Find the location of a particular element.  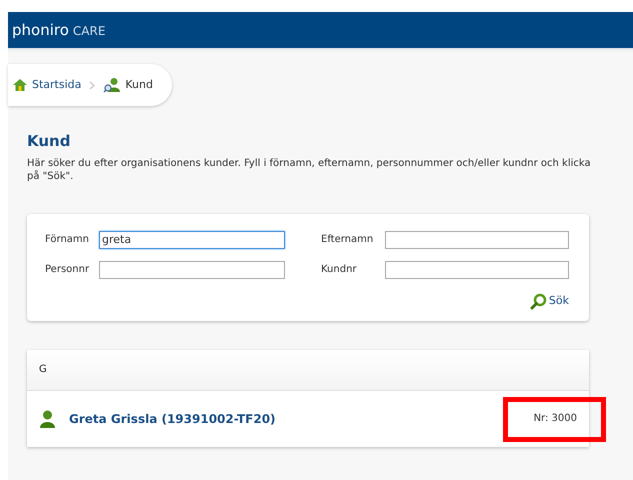

breadcrumb-link: Startsida is located at coordinates (47, 85).